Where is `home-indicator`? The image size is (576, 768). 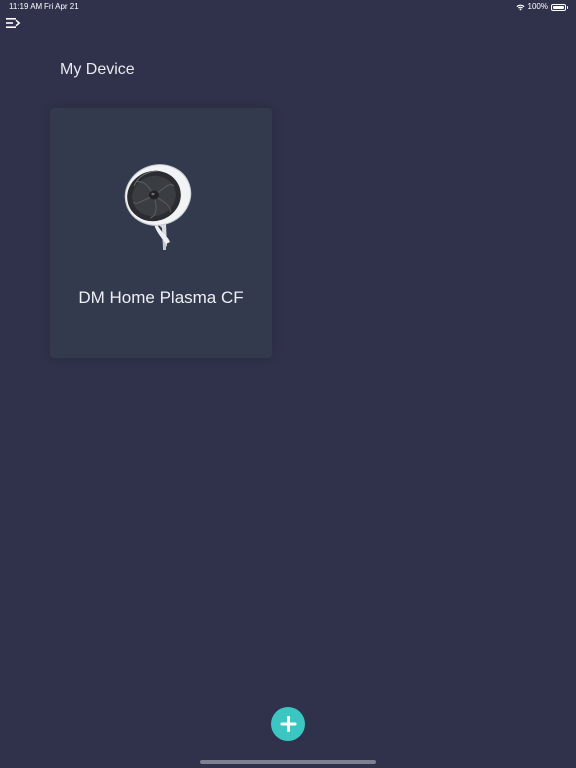
home-indicator is located at coordinates (288, 762).